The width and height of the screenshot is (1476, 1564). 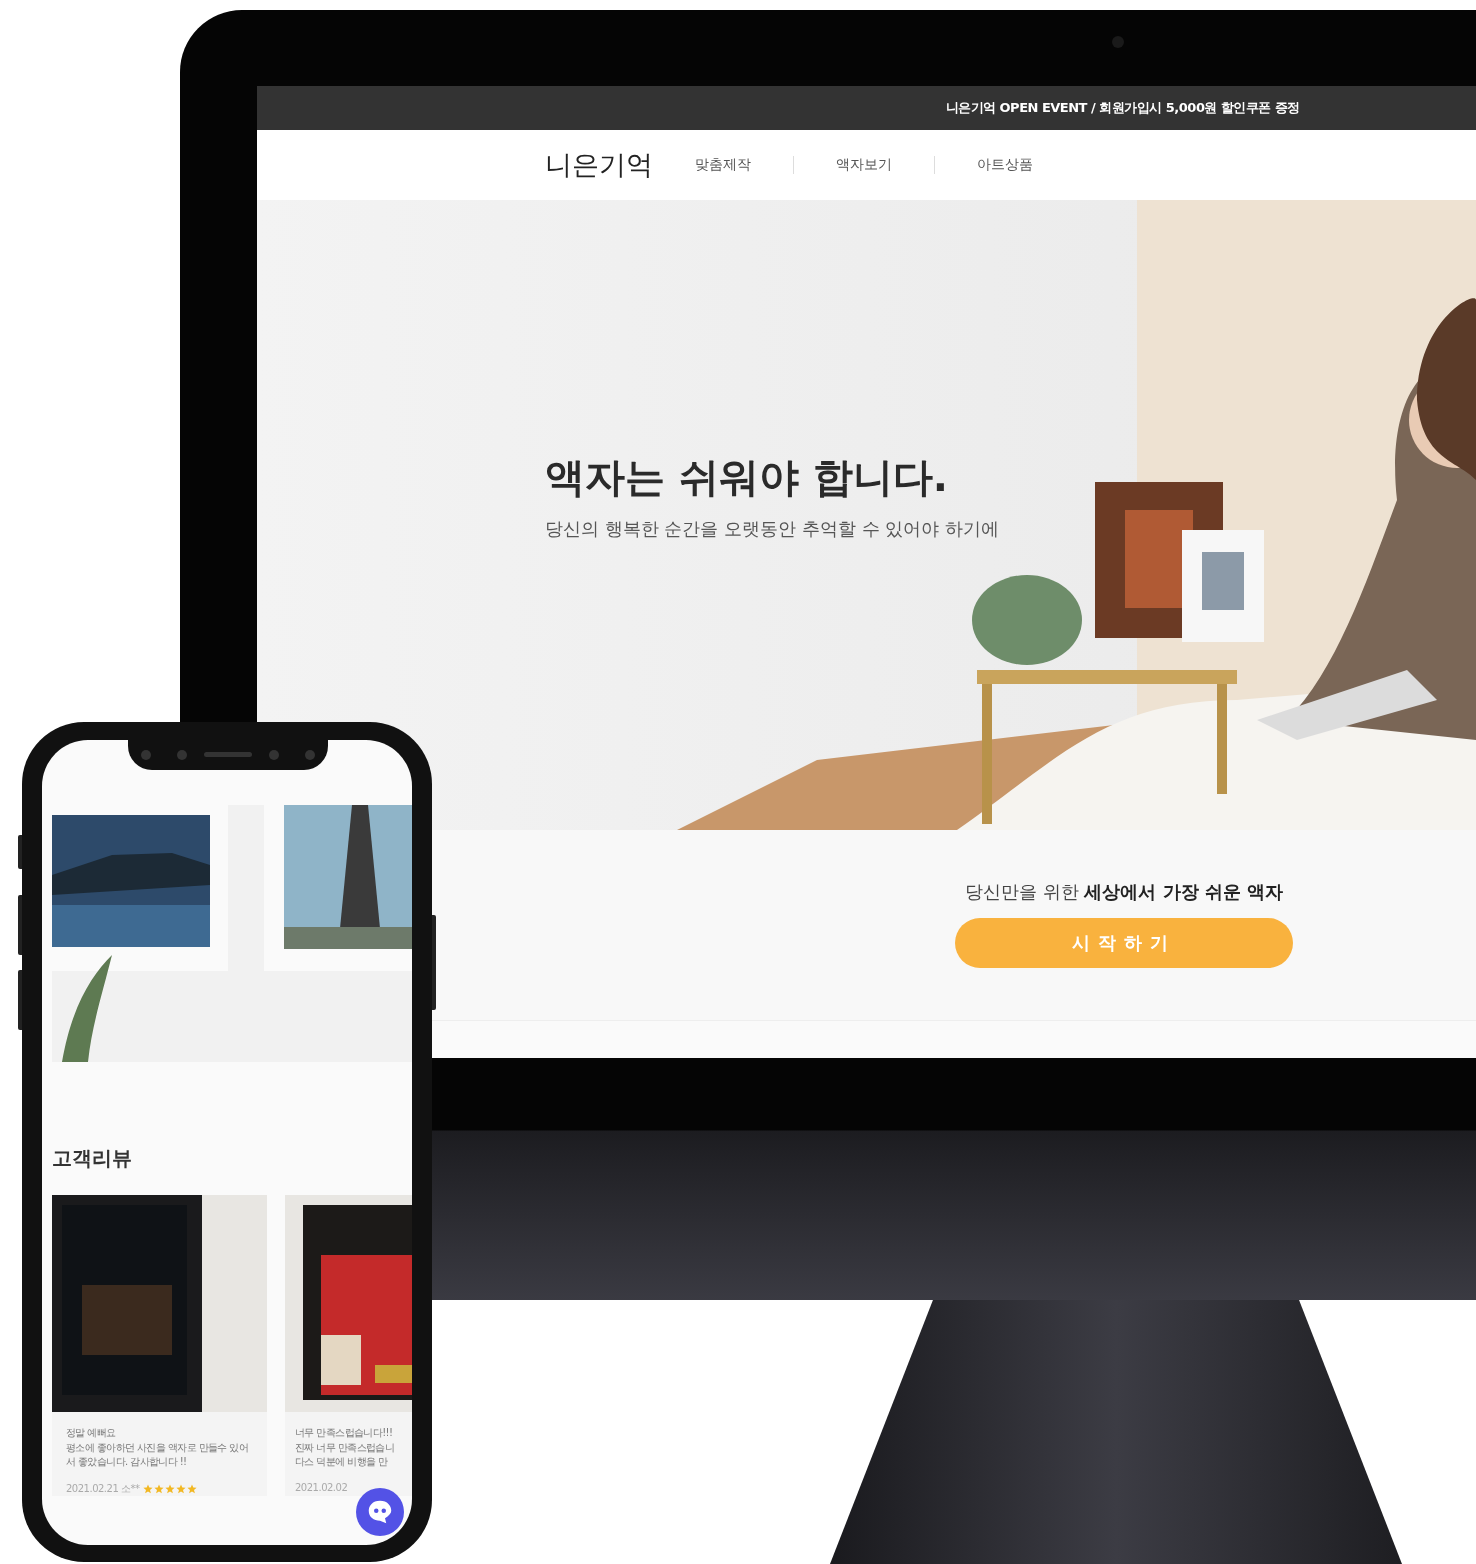 What do you see at coordinates (380, 1512) in the screenshot?
I see `chat-button` at bounding box center [380, 1512].